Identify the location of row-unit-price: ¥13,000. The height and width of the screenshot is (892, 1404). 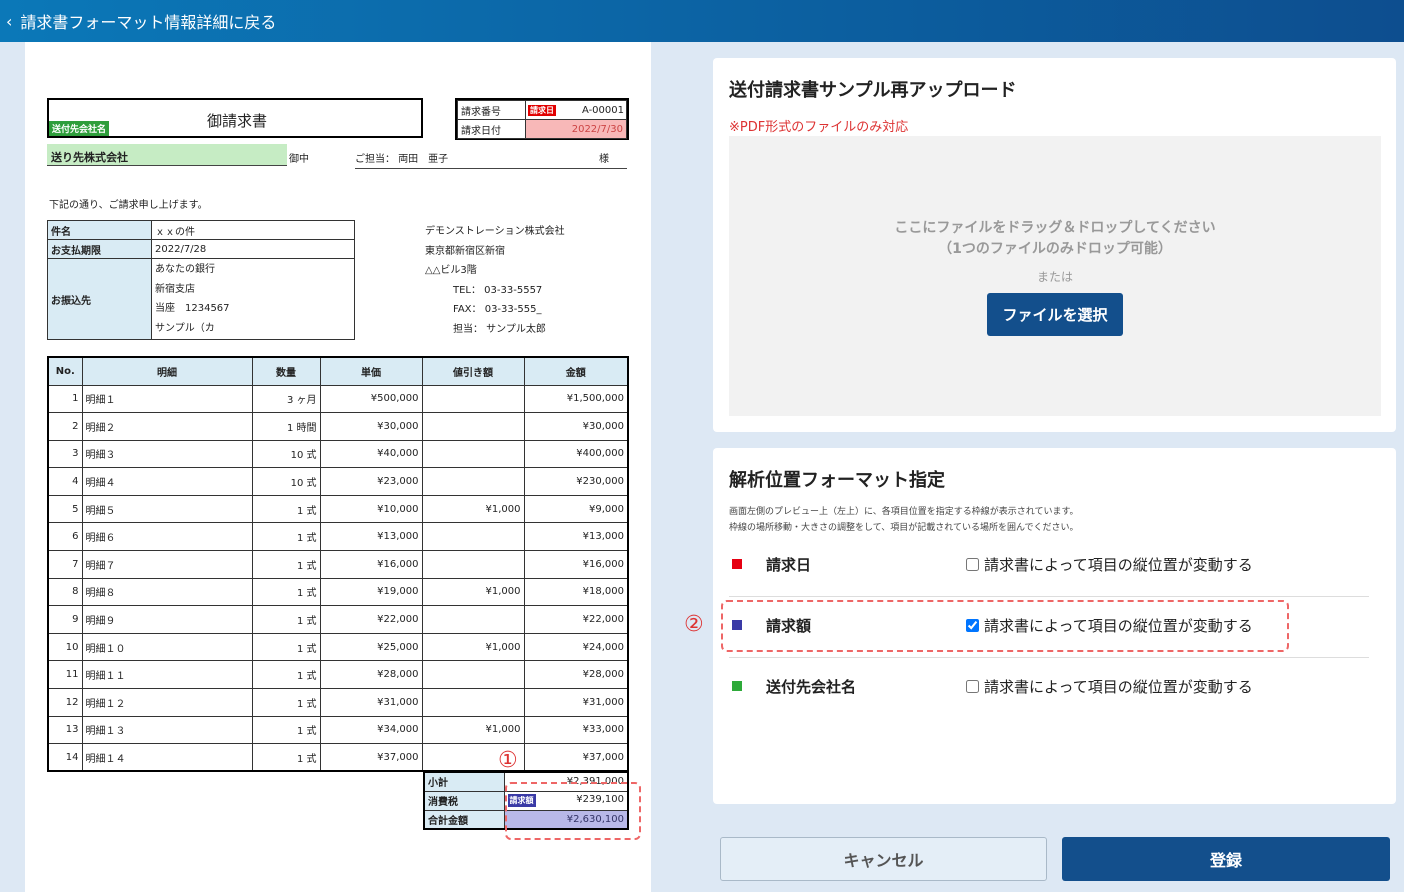
(371, 537).